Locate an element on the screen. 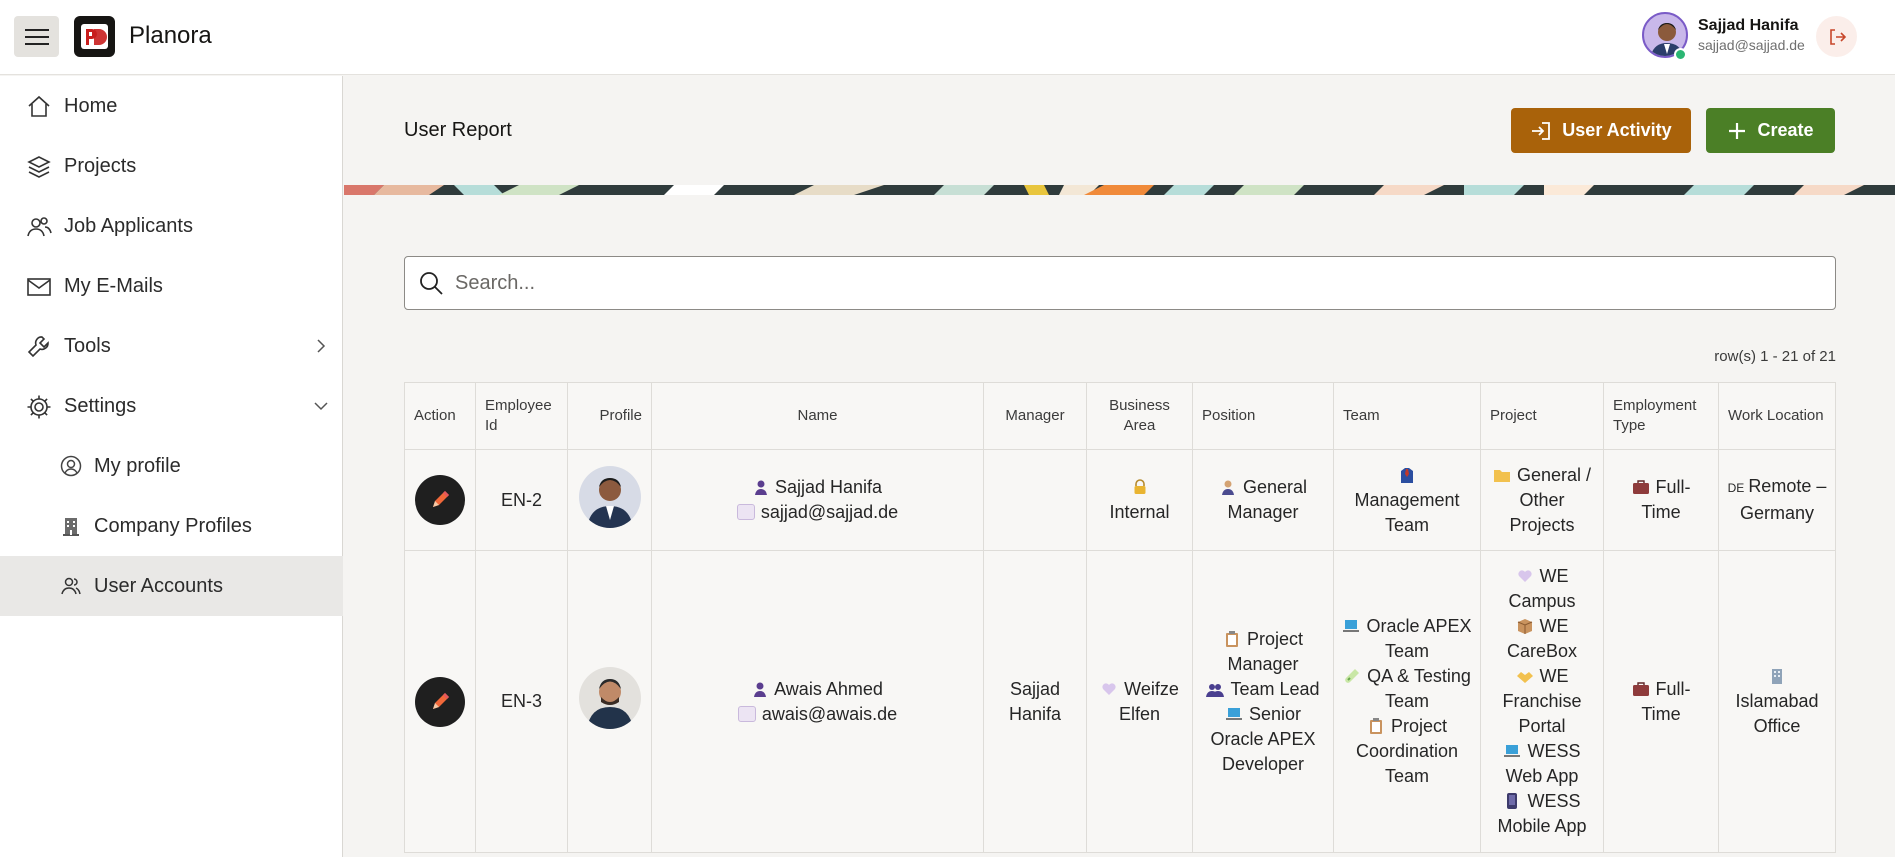  search-field is located at coordinates (1120, 283).